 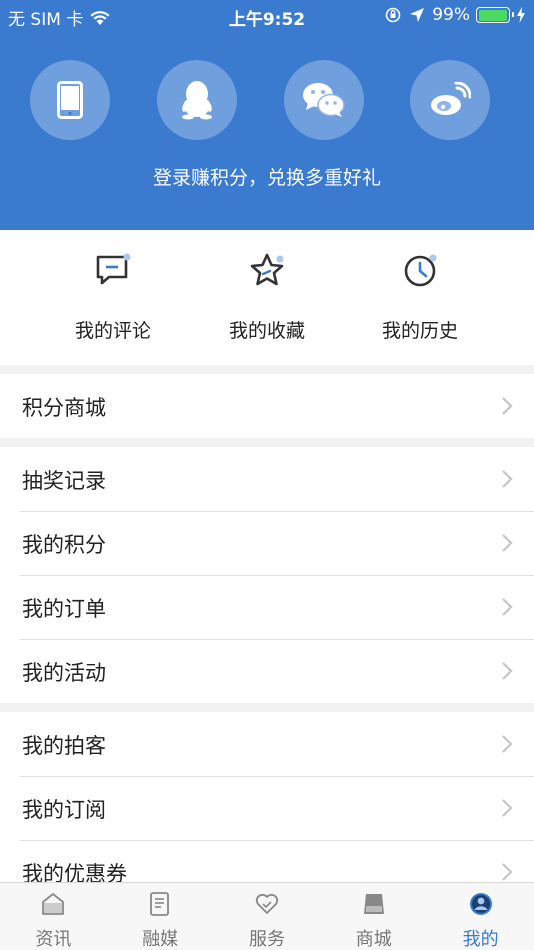 I want to click on tab-news: 资讯, so click(x=53, y=916).